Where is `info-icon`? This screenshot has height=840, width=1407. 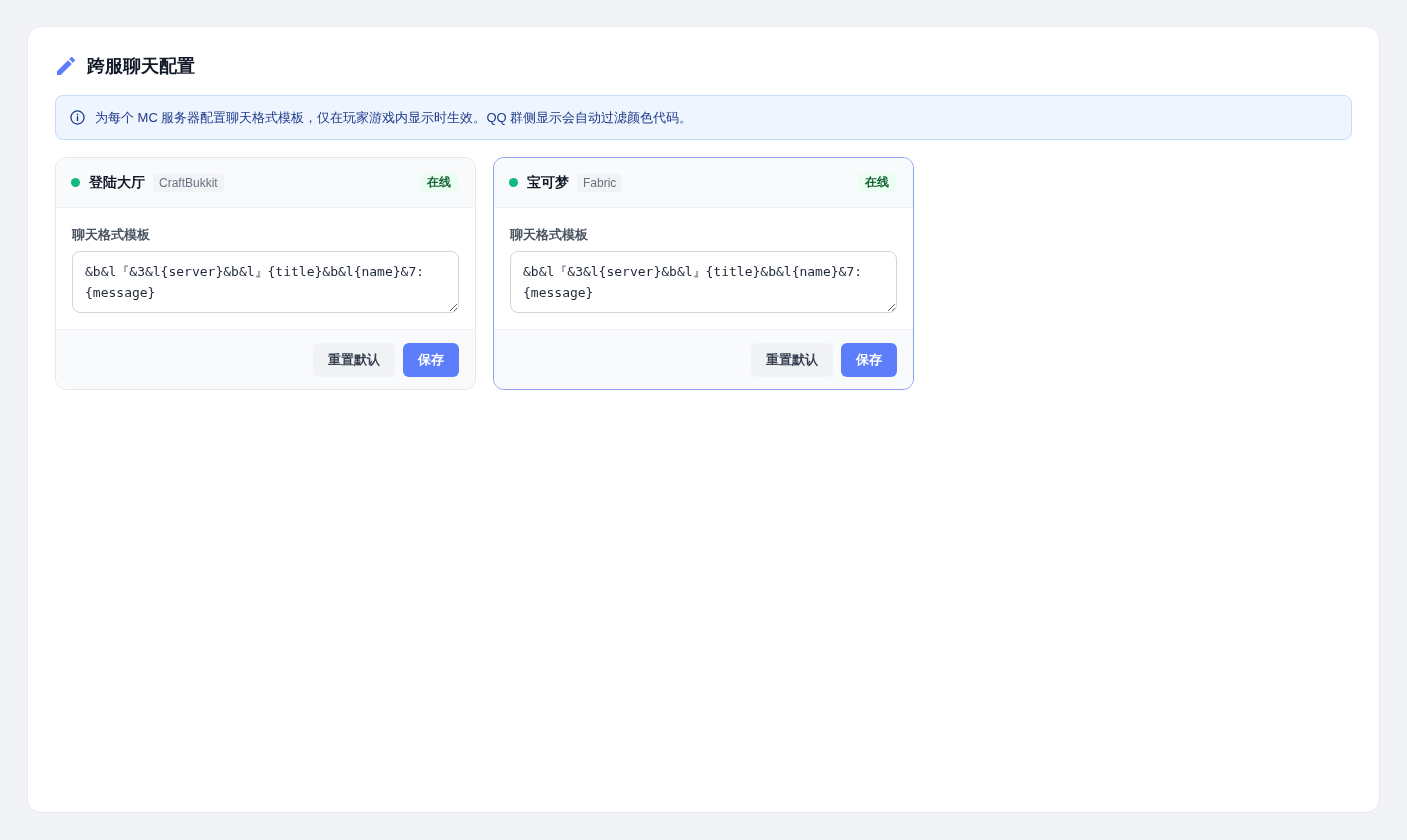
info-icon is located at coordinates (77, 117).